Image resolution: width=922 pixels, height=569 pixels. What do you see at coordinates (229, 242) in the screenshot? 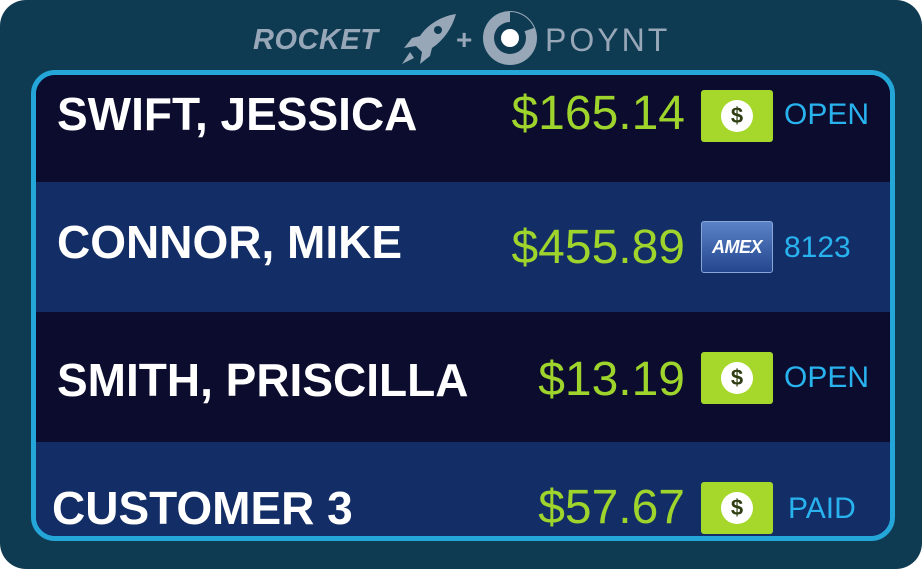
I see `customer-name: CONNOR, MIKE` at bounding box center [229, 242].